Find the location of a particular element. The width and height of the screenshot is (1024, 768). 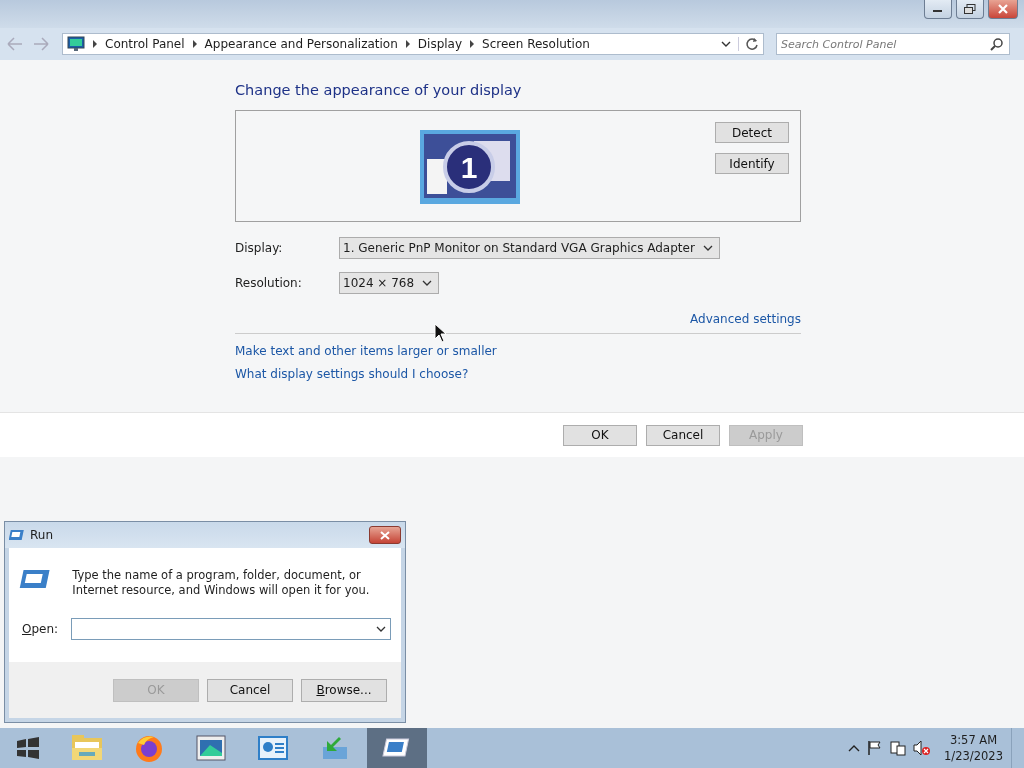

breadcrumb: Screen Resolution is located at coordinates (536, 44).